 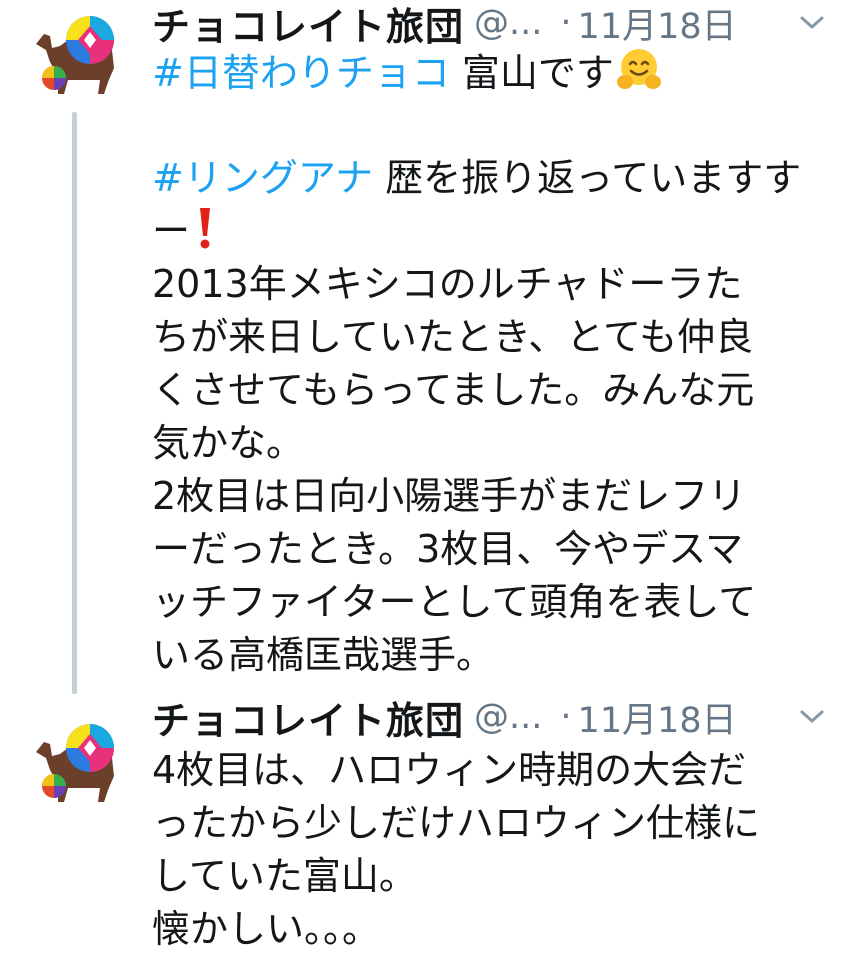 What do you see at coordinates (284, 876) in the screenshot?
I see `text-line: していた富山。` at bounding box center [284, 876].